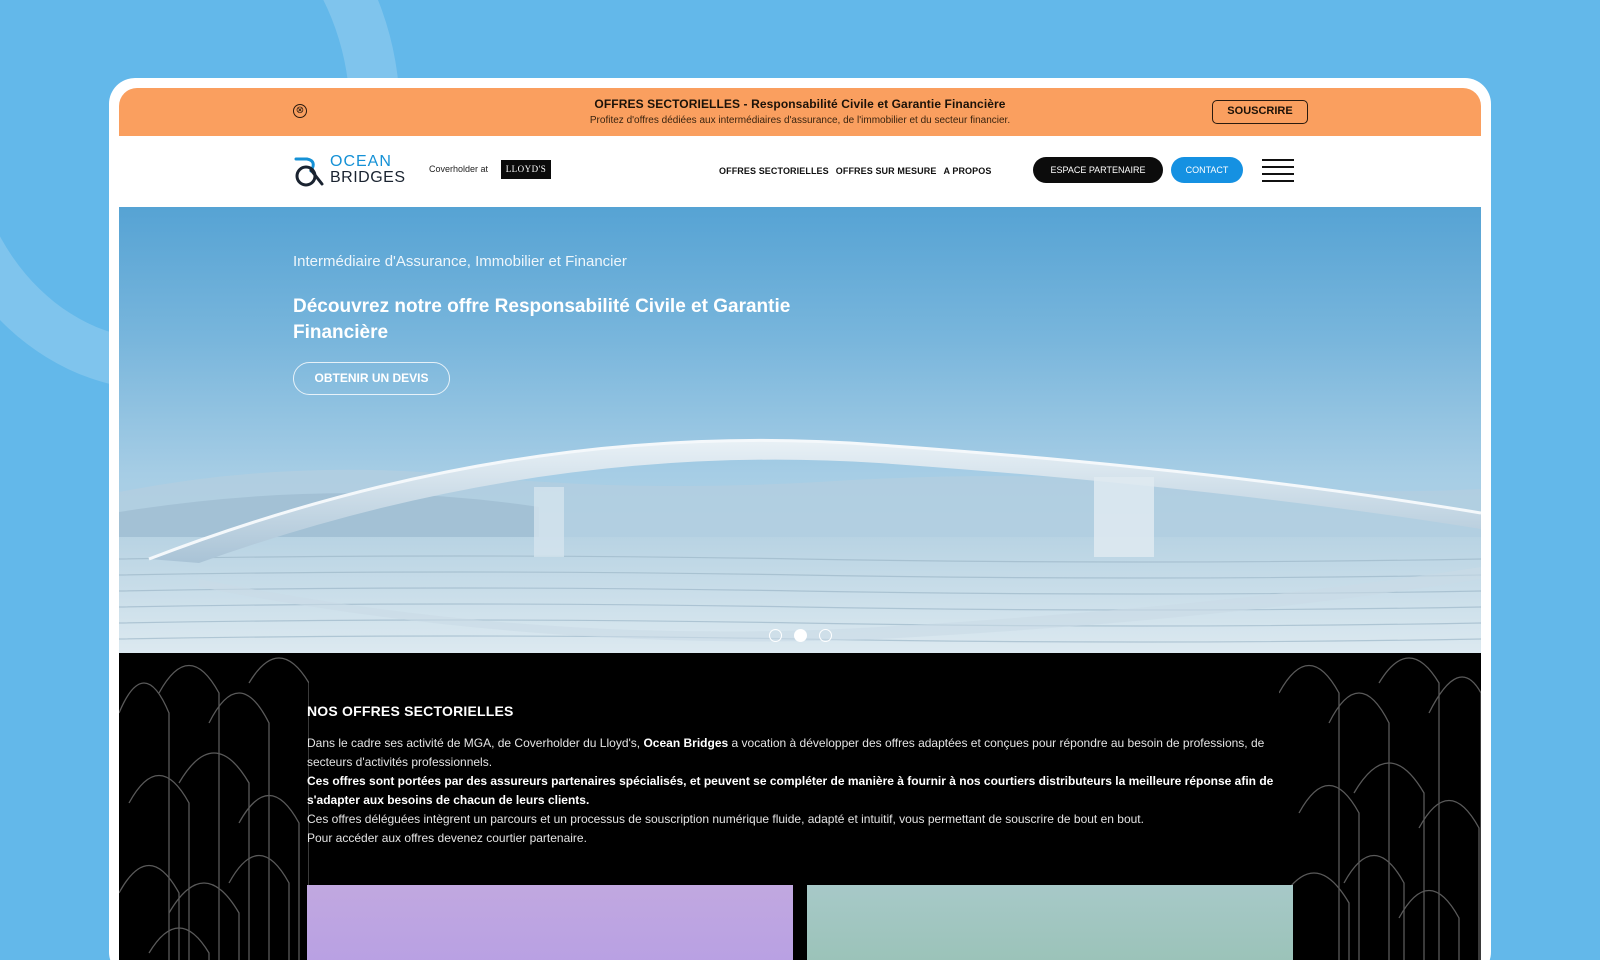  I want to click on lloyds-badge: LLOYD'S, so click(526, 169).